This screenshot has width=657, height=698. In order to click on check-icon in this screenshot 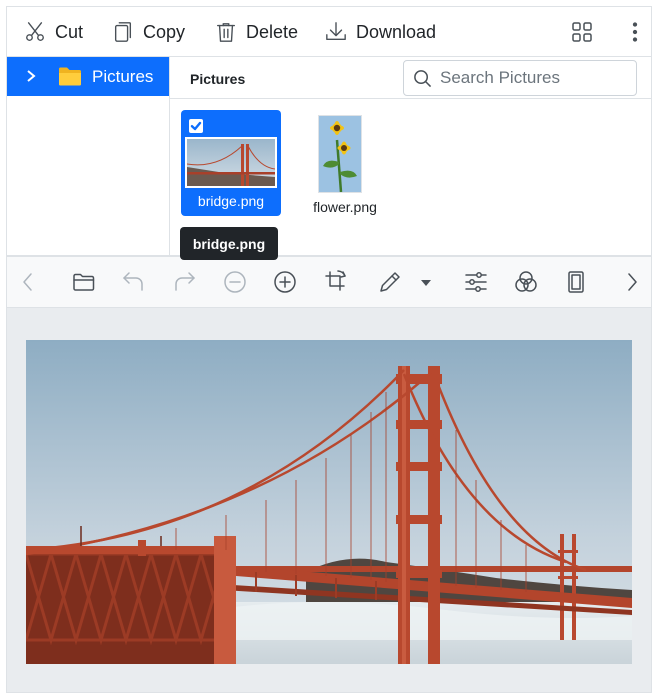, I will do `click(196, 126)`.